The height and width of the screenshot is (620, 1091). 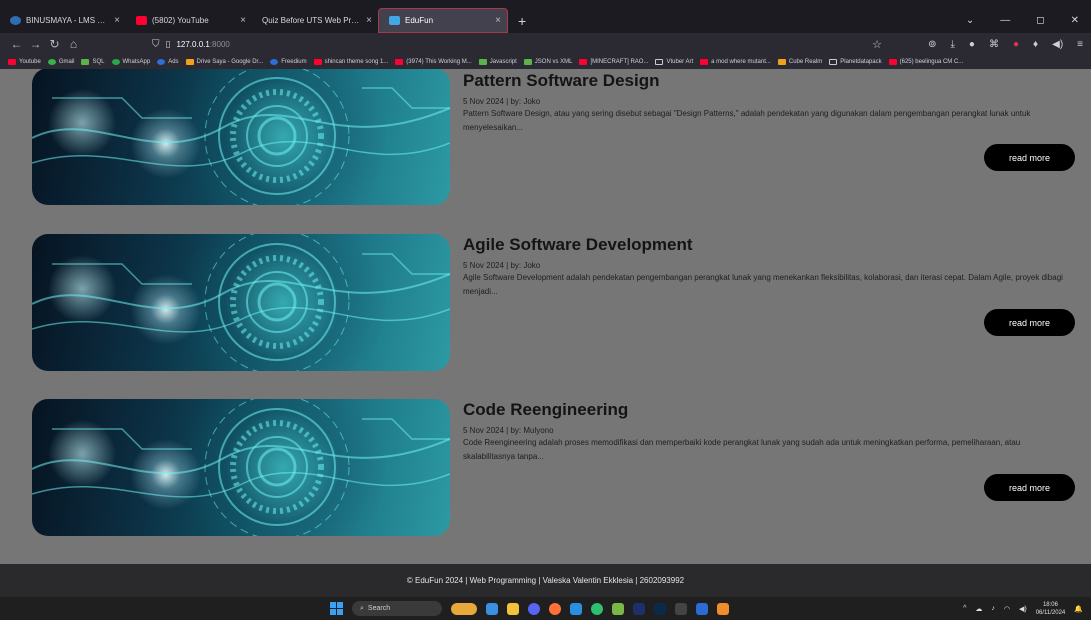 I want to click on widgets-icon, so click(x=464, y=608).